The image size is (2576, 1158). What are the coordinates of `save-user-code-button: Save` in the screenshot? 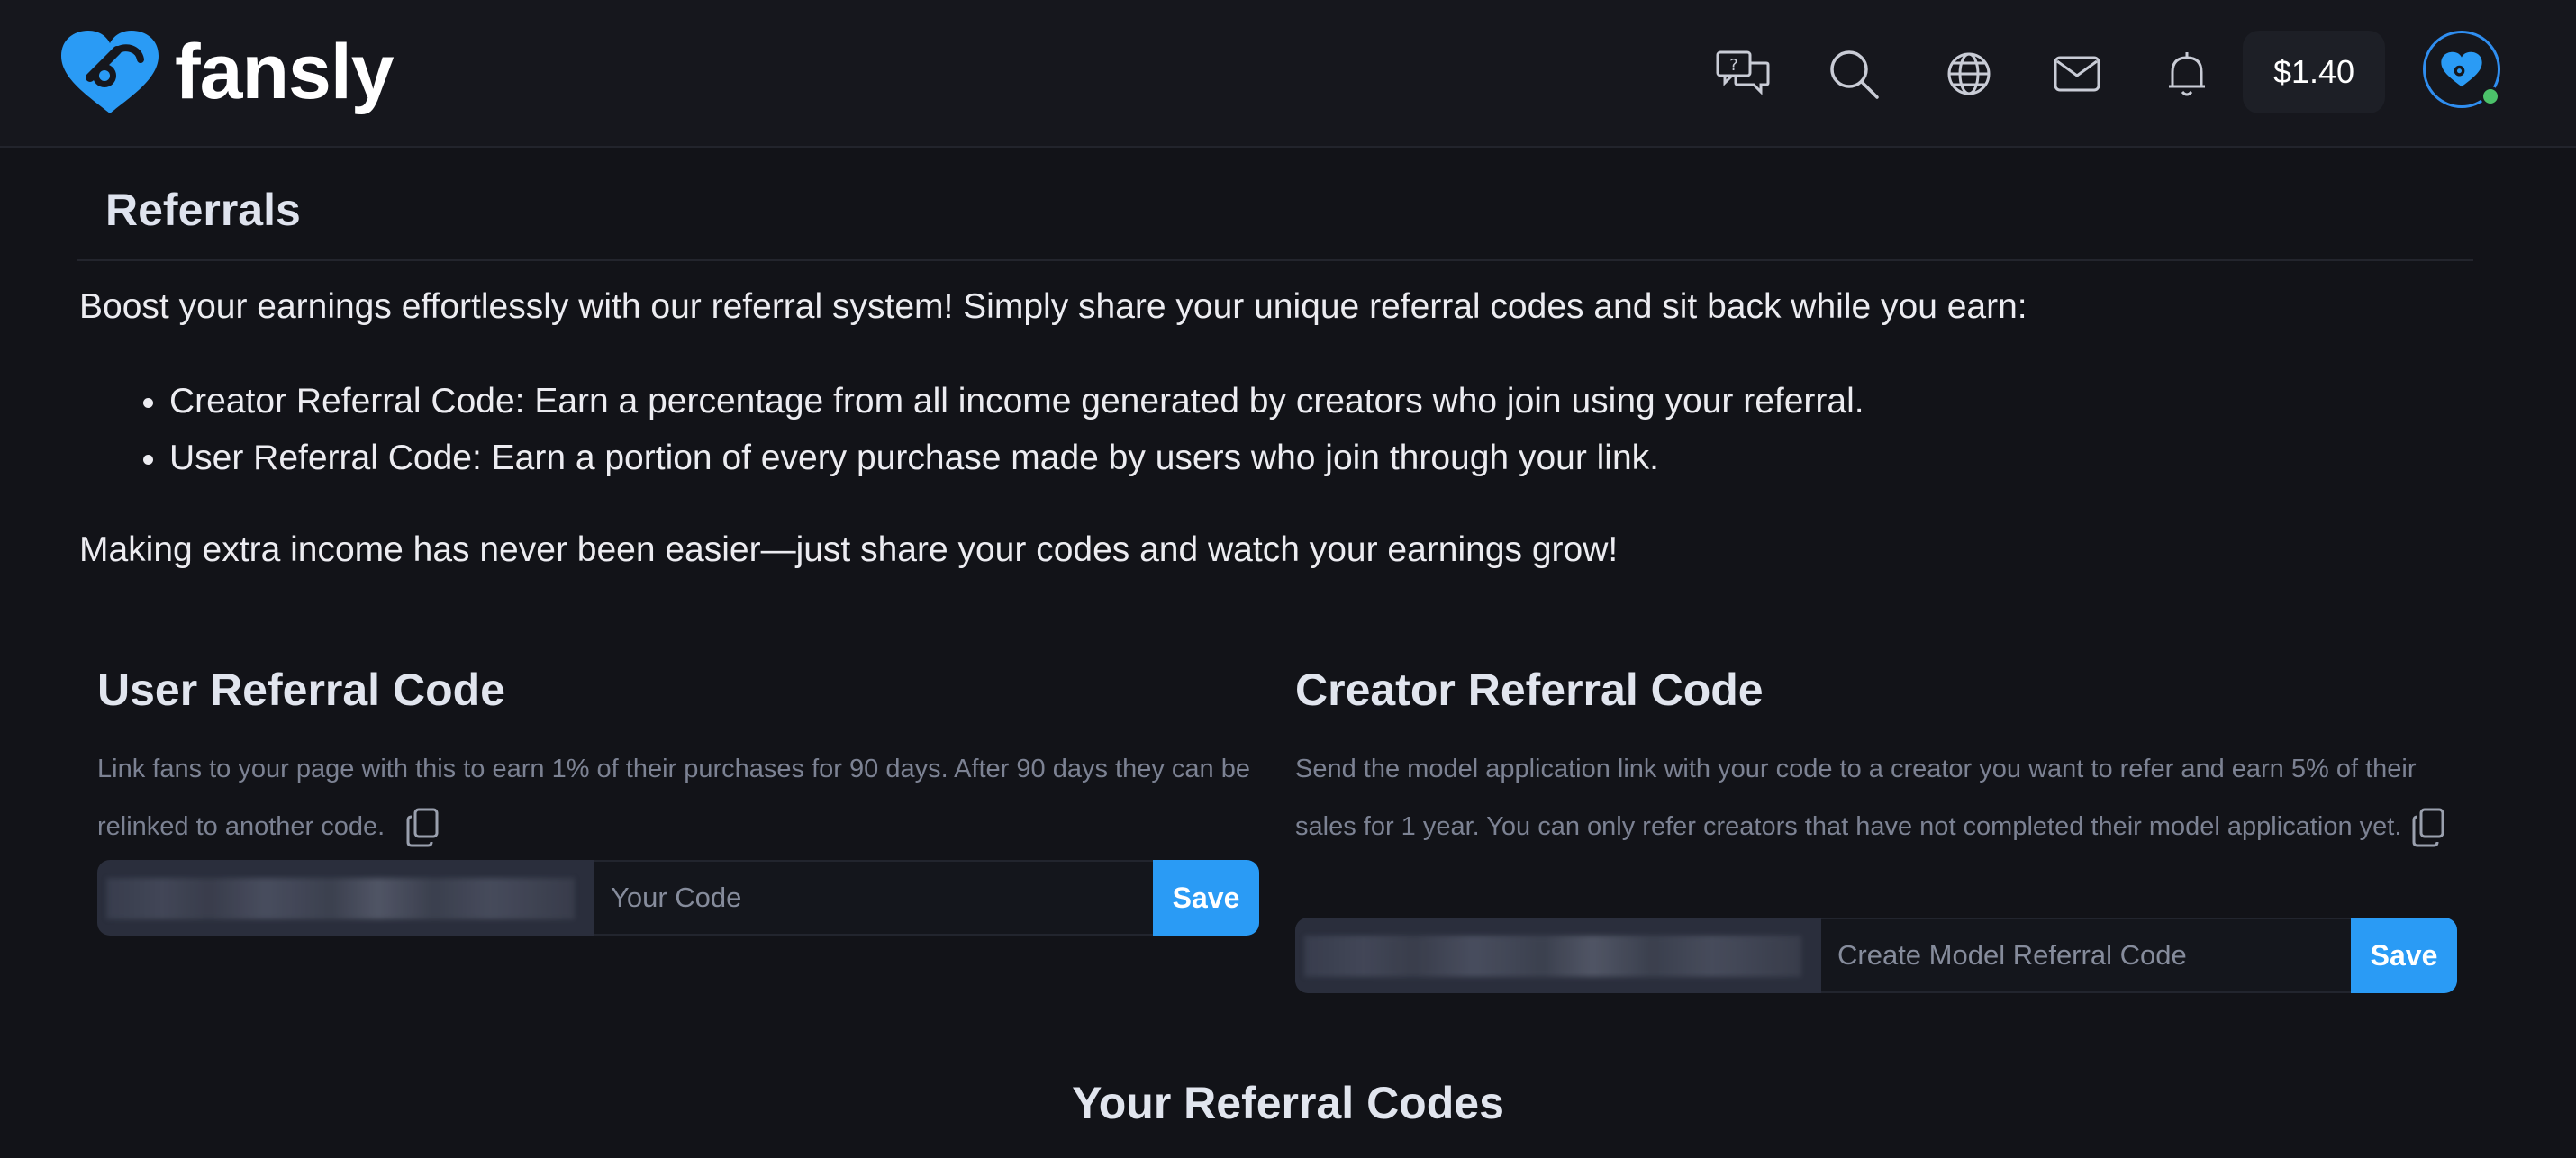 It's located at (1206, 898).